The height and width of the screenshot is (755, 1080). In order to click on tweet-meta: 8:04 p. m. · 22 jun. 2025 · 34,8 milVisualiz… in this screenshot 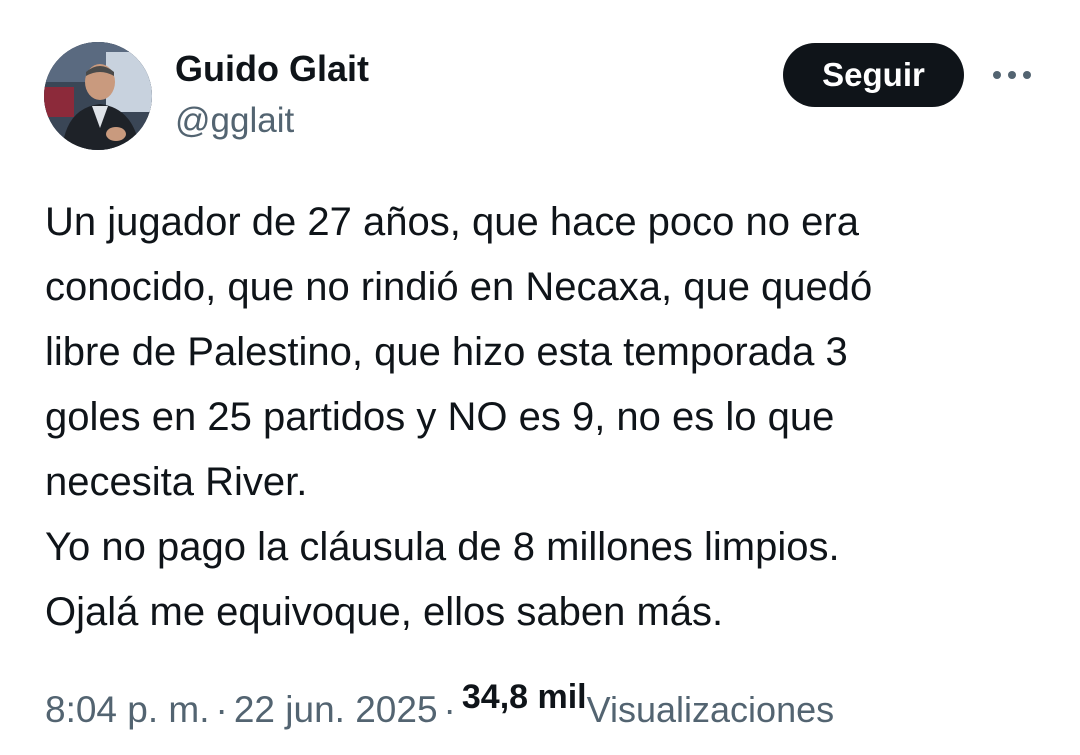, I will do `click(440, 709)`.